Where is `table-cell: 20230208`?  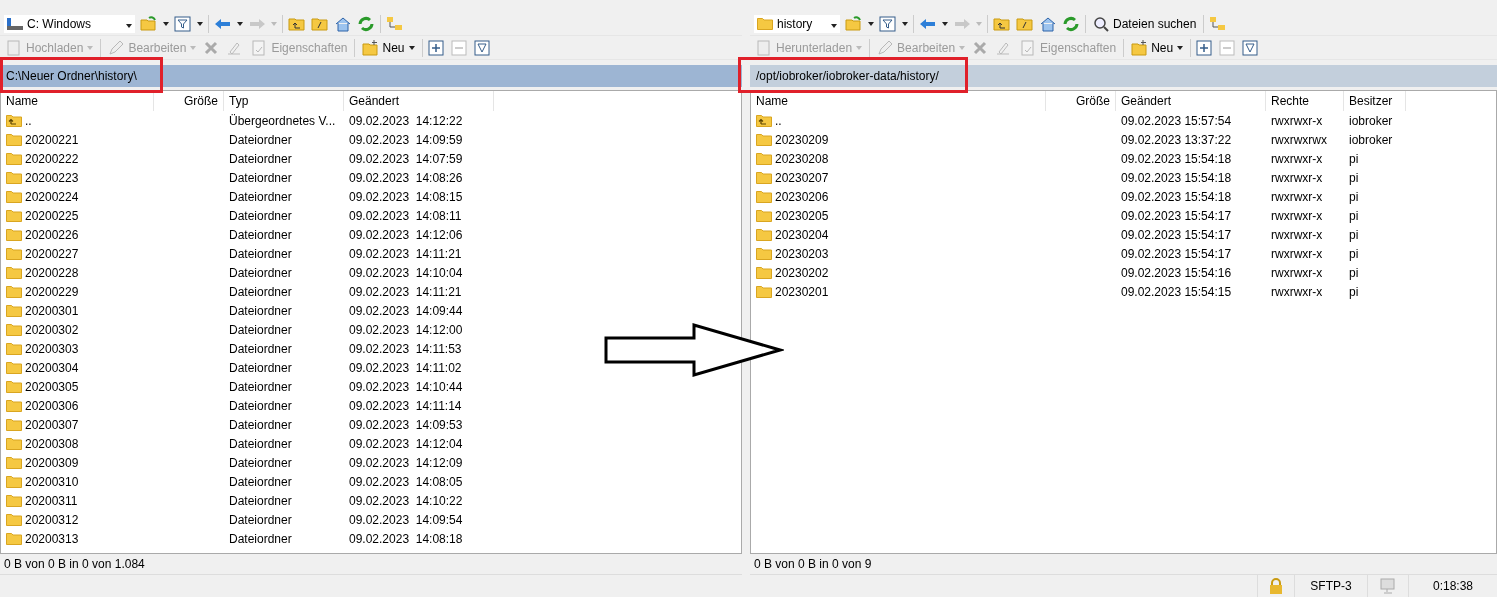 table-cell: 20230208 is located at coordinates (802, 158).